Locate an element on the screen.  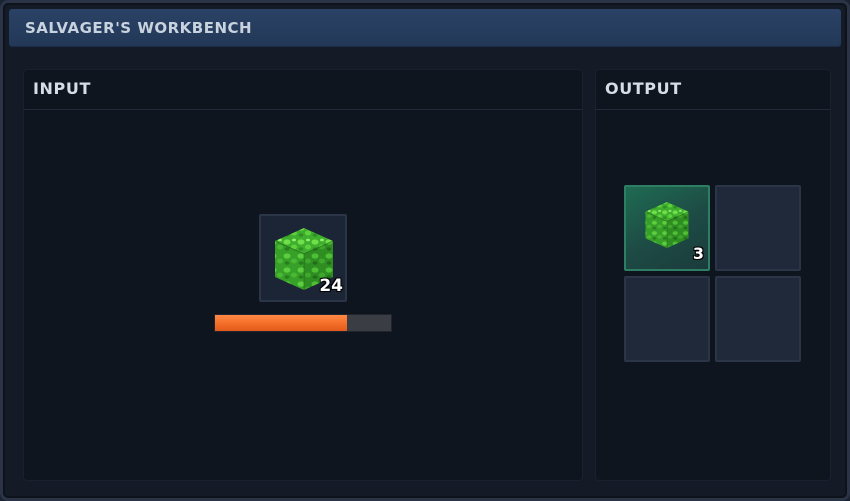
input-panel-header: INPUT is located at coordinates (303, 89).